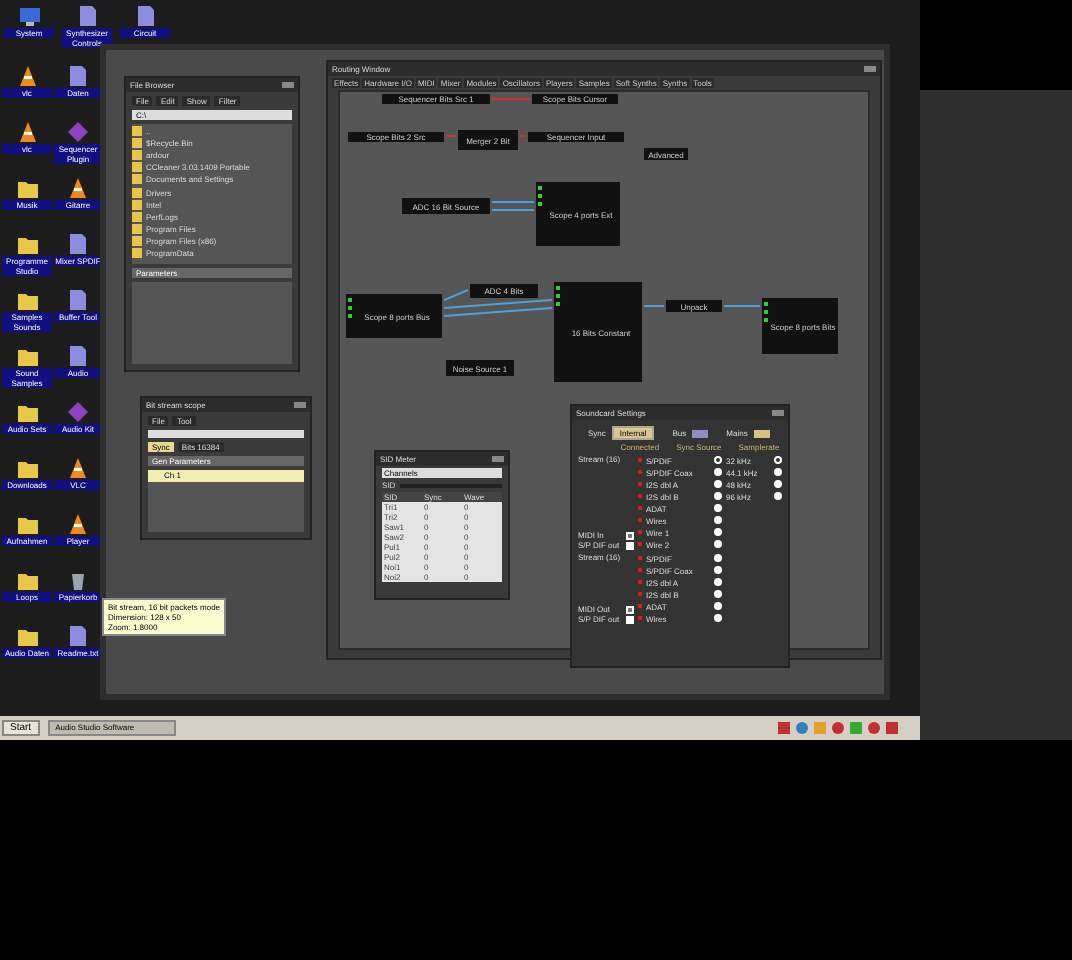 The width and height of the screenshot is (1072, 960). What do you see at coordinates (78, 580) in the screenshot?
I see `trash-icon` at bounding box center [78, 580].